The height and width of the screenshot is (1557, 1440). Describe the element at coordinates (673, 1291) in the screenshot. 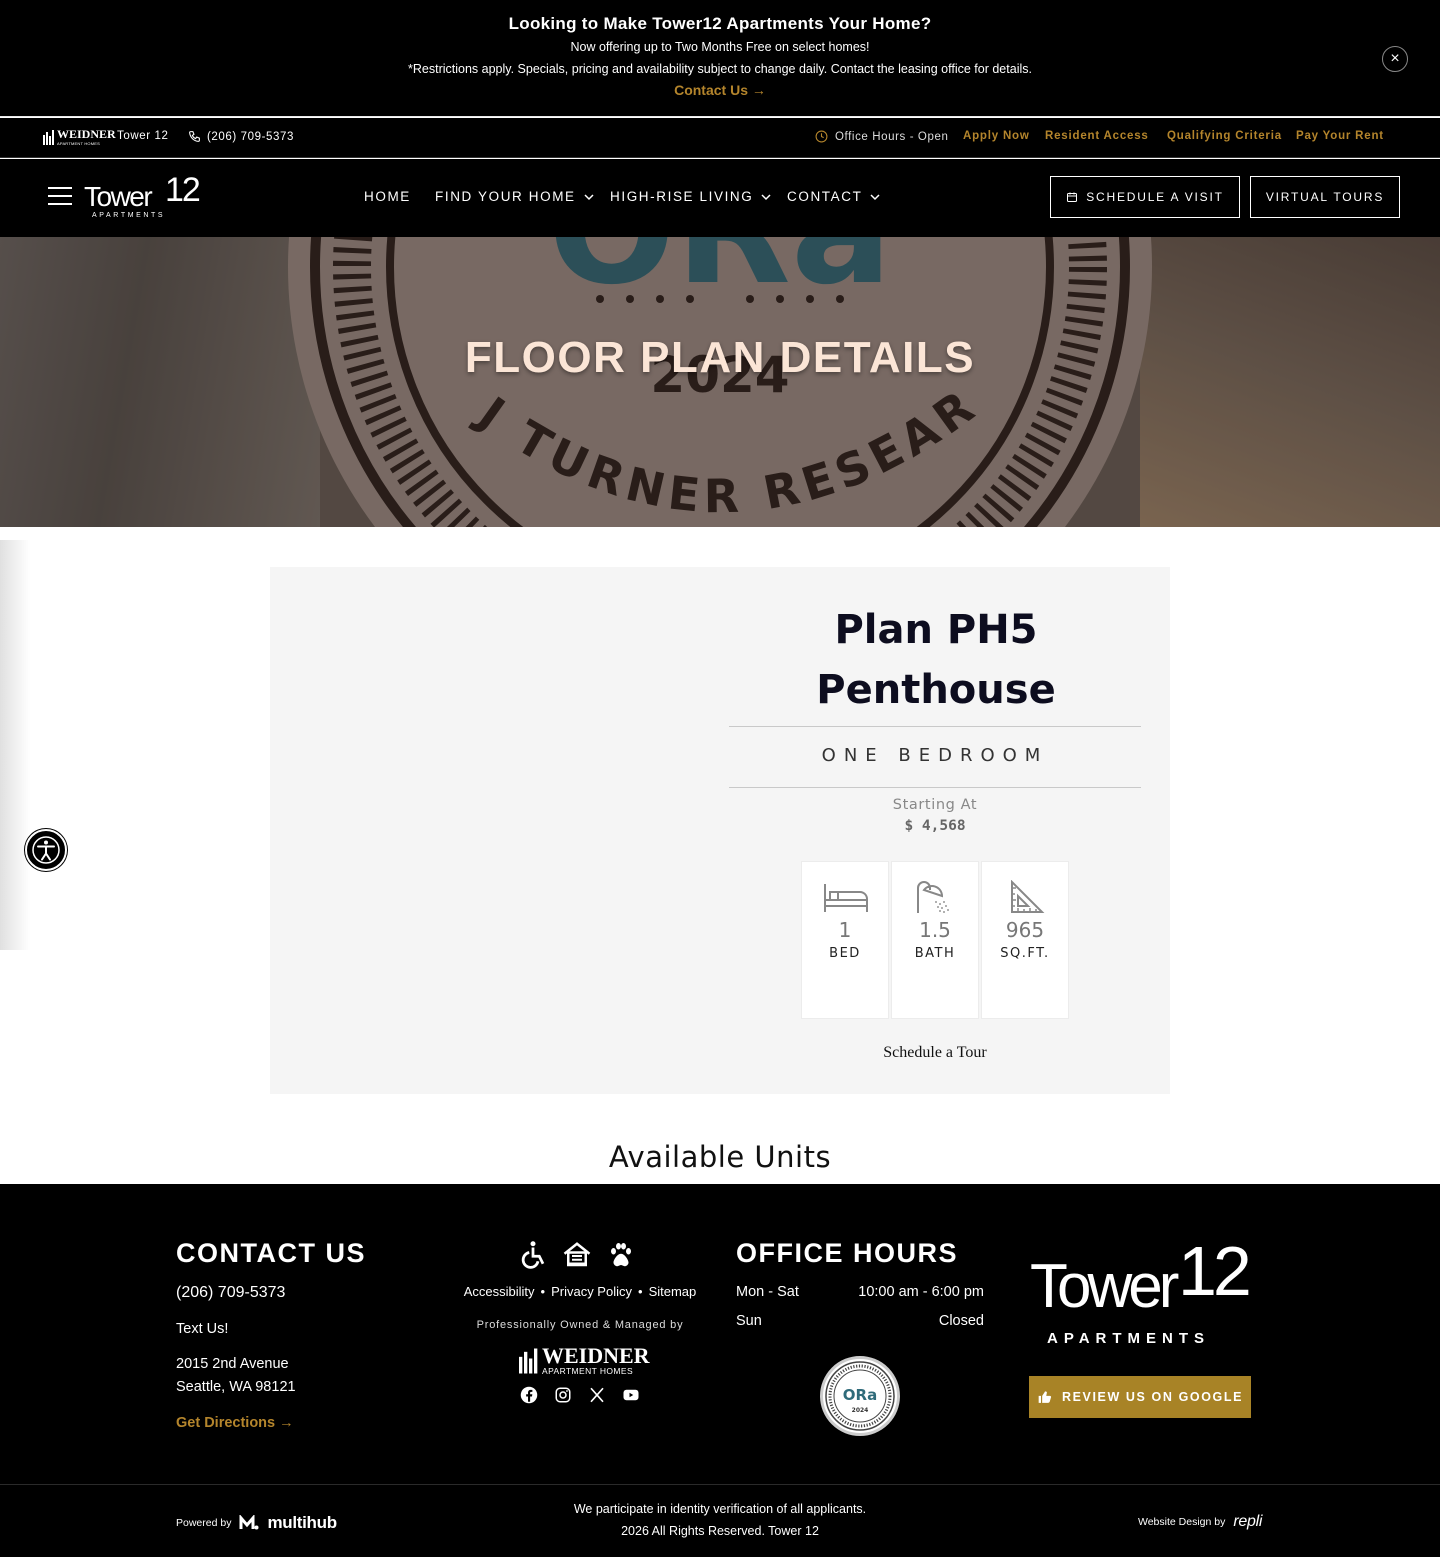

I see `sitemap-link: Sitemap` at that location.